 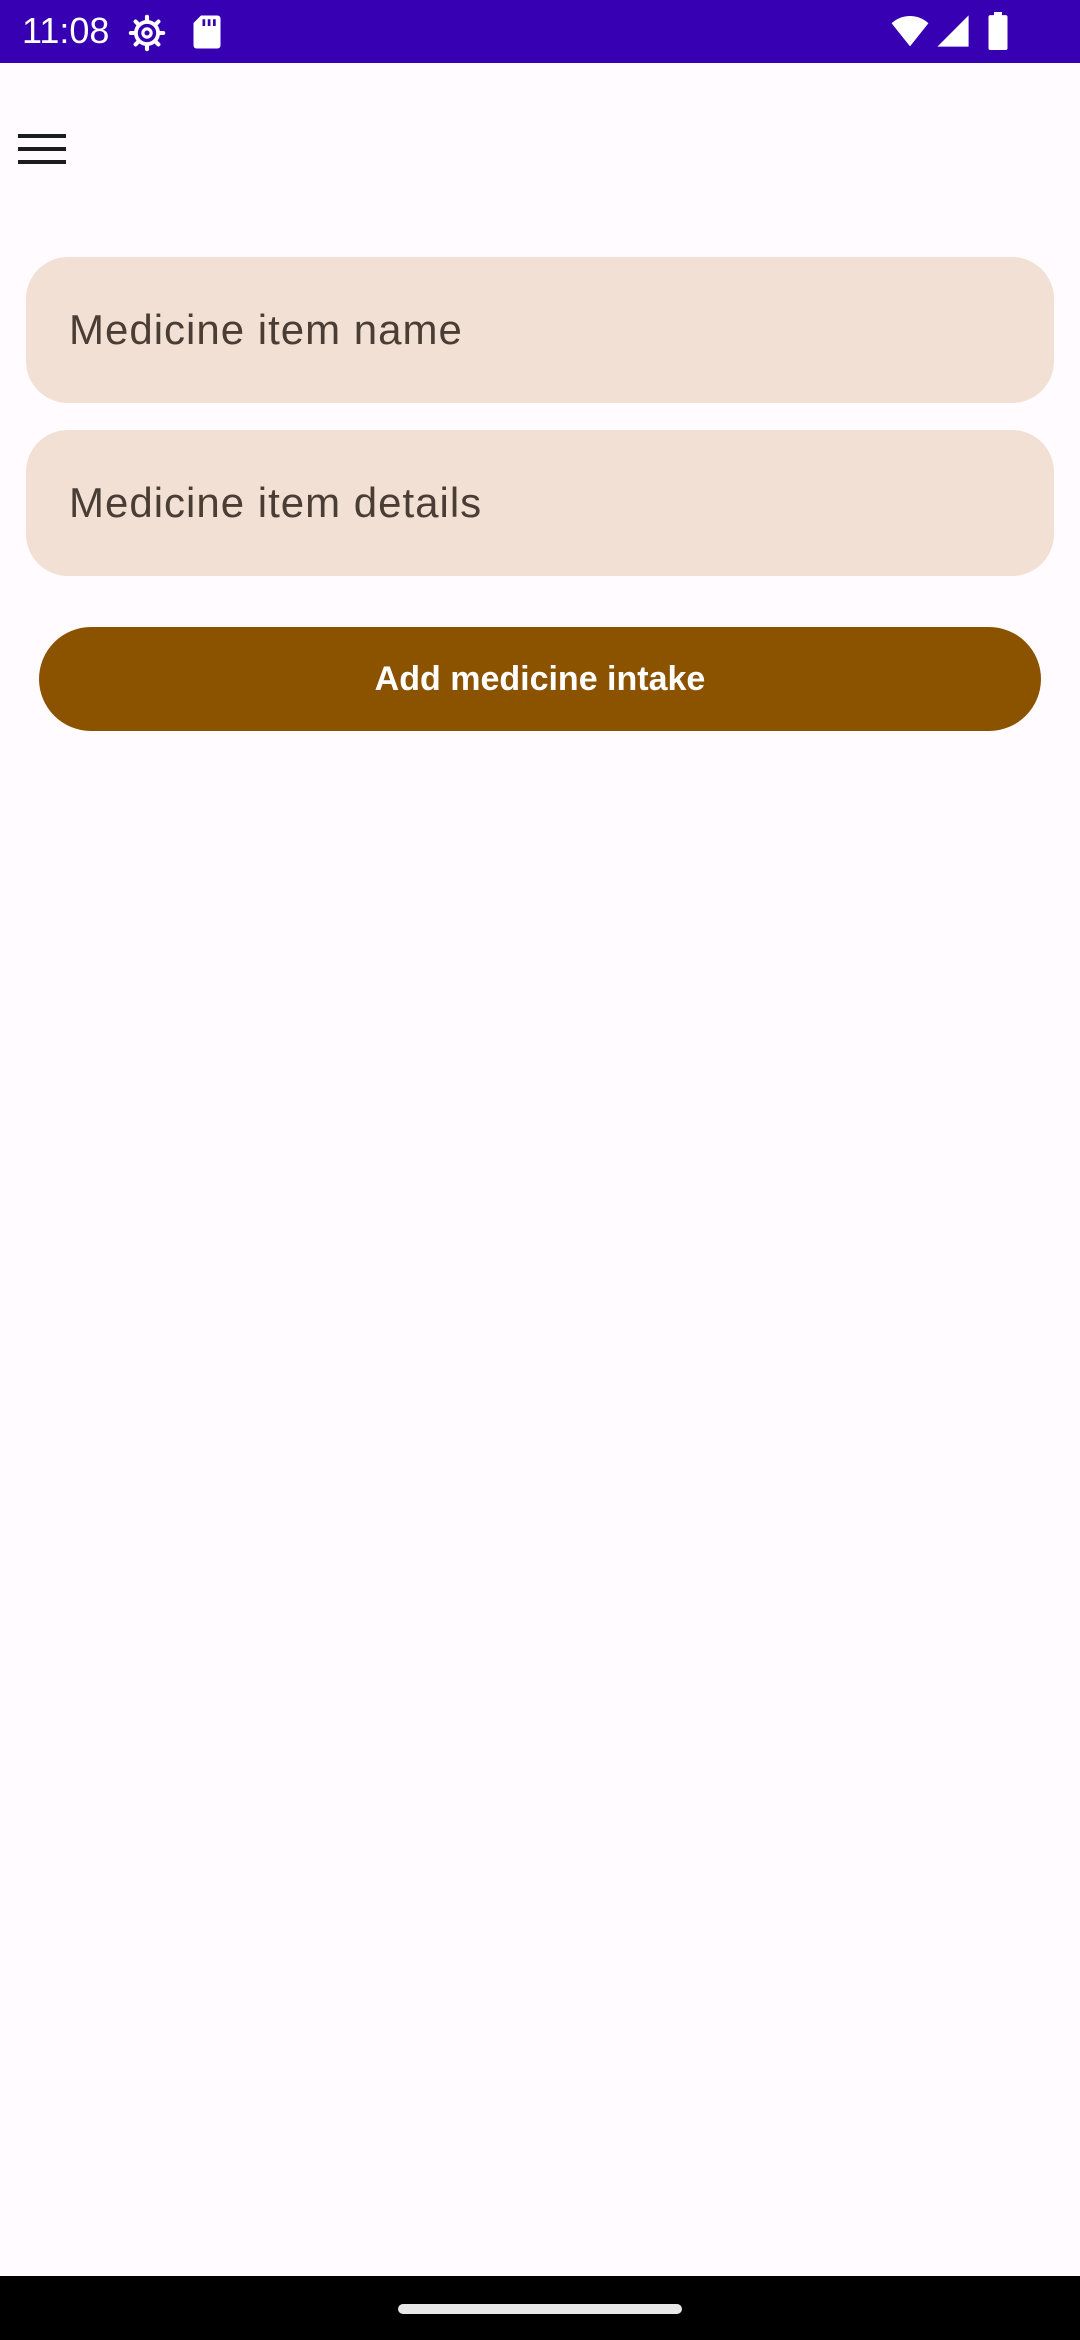 I want to click on menu-button, so click(x=42, y=149).